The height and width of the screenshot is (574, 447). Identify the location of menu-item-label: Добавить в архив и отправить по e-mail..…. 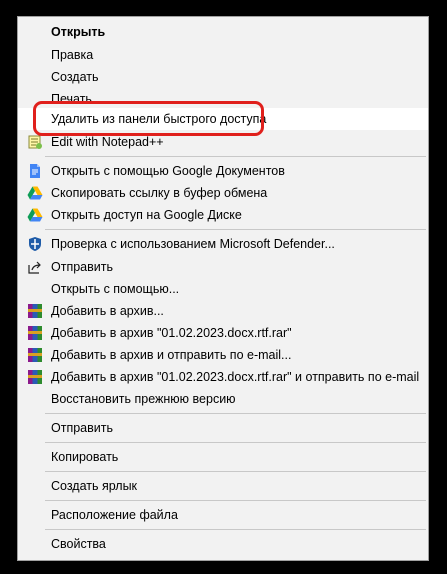
(171, 355).